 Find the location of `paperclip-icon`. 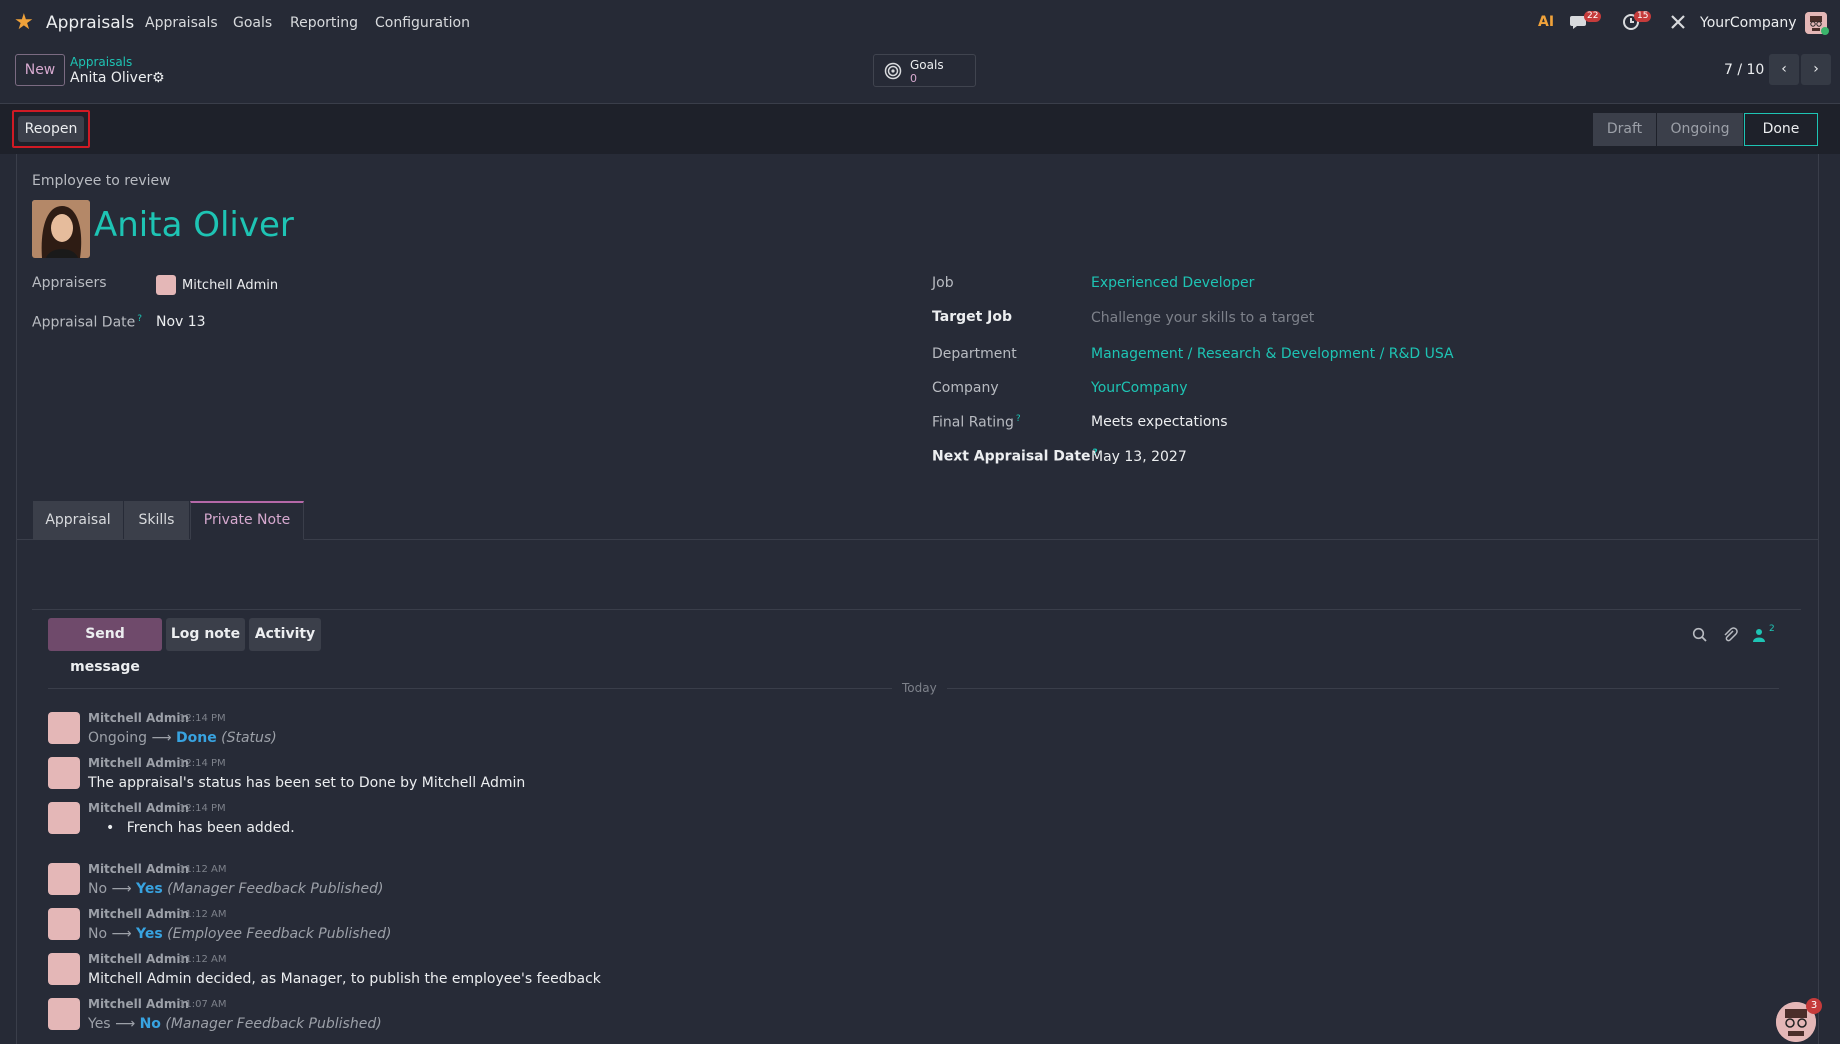

paperclip-icon is located at coordinates (1730, 635).